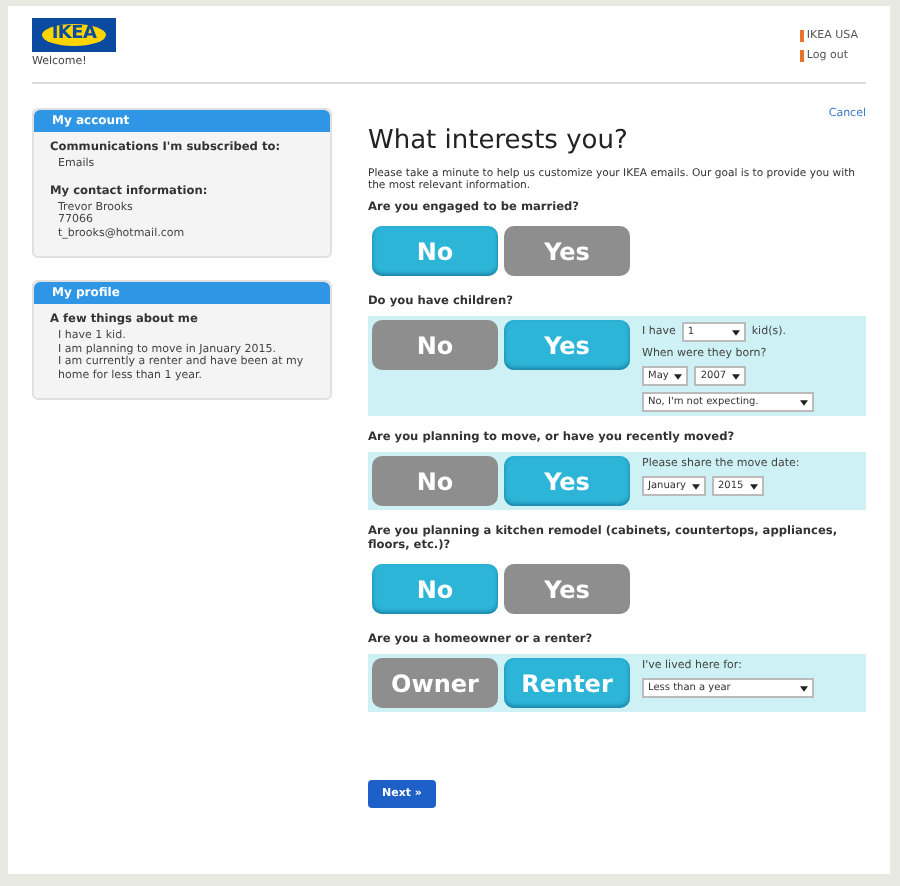 This screenshot has height=886, width=900. Describe the element at coordinates (499, 141) in the screenshot. I see `page-title: What interests you?` at that location.